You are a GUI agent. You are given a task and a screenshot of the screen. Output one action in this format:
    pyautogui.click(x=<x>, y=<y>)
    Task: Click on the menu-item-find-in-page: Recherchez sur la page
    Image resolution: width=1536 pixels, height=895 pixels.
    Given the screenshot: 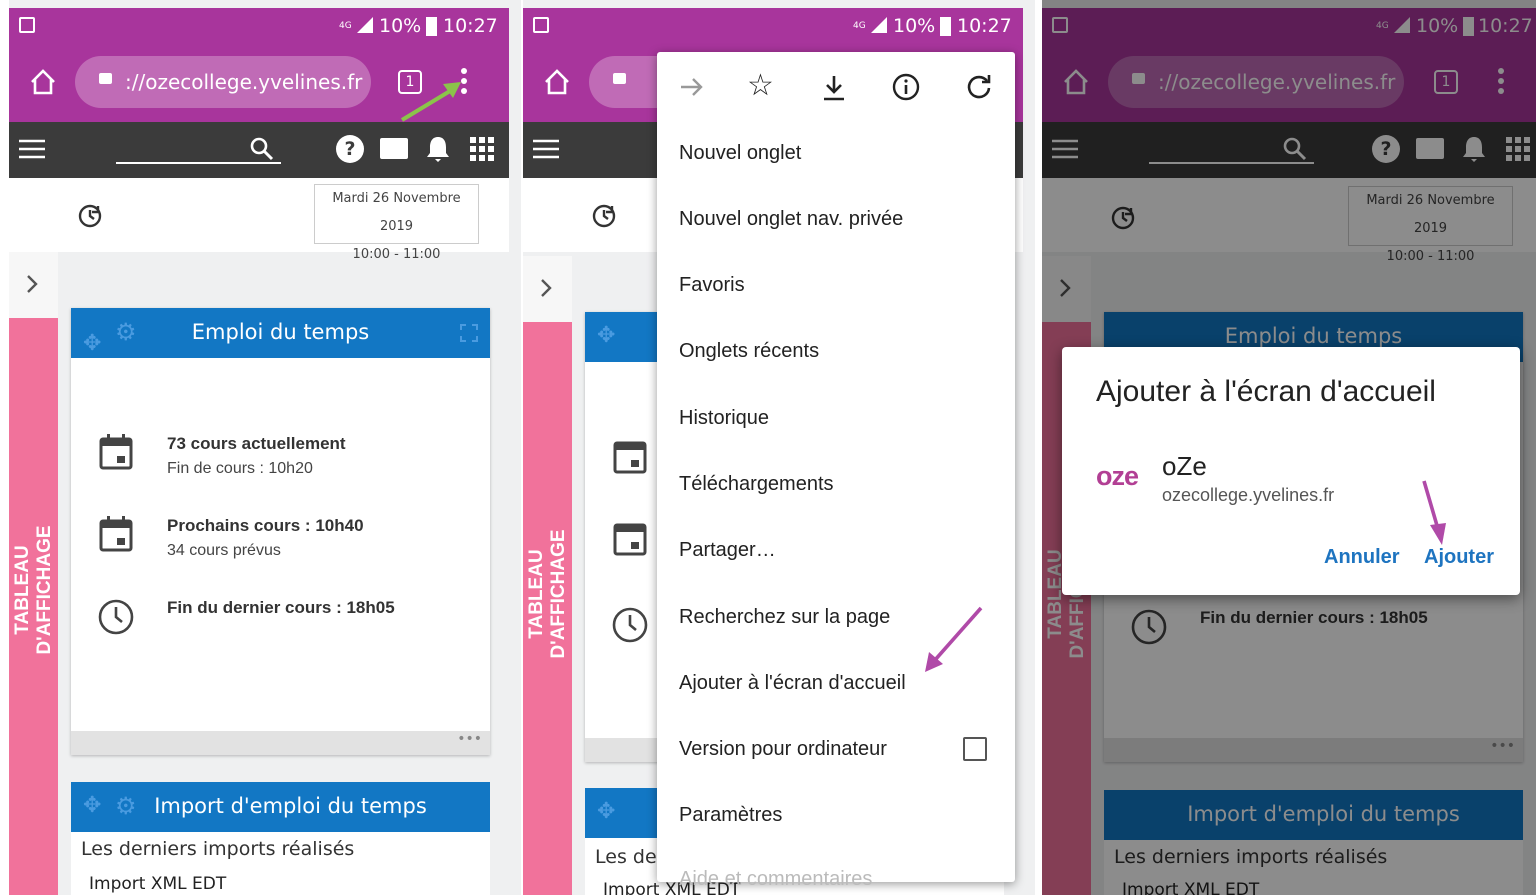 What is the action you would take?
    pyautogui.click(x=784, y=617)
    